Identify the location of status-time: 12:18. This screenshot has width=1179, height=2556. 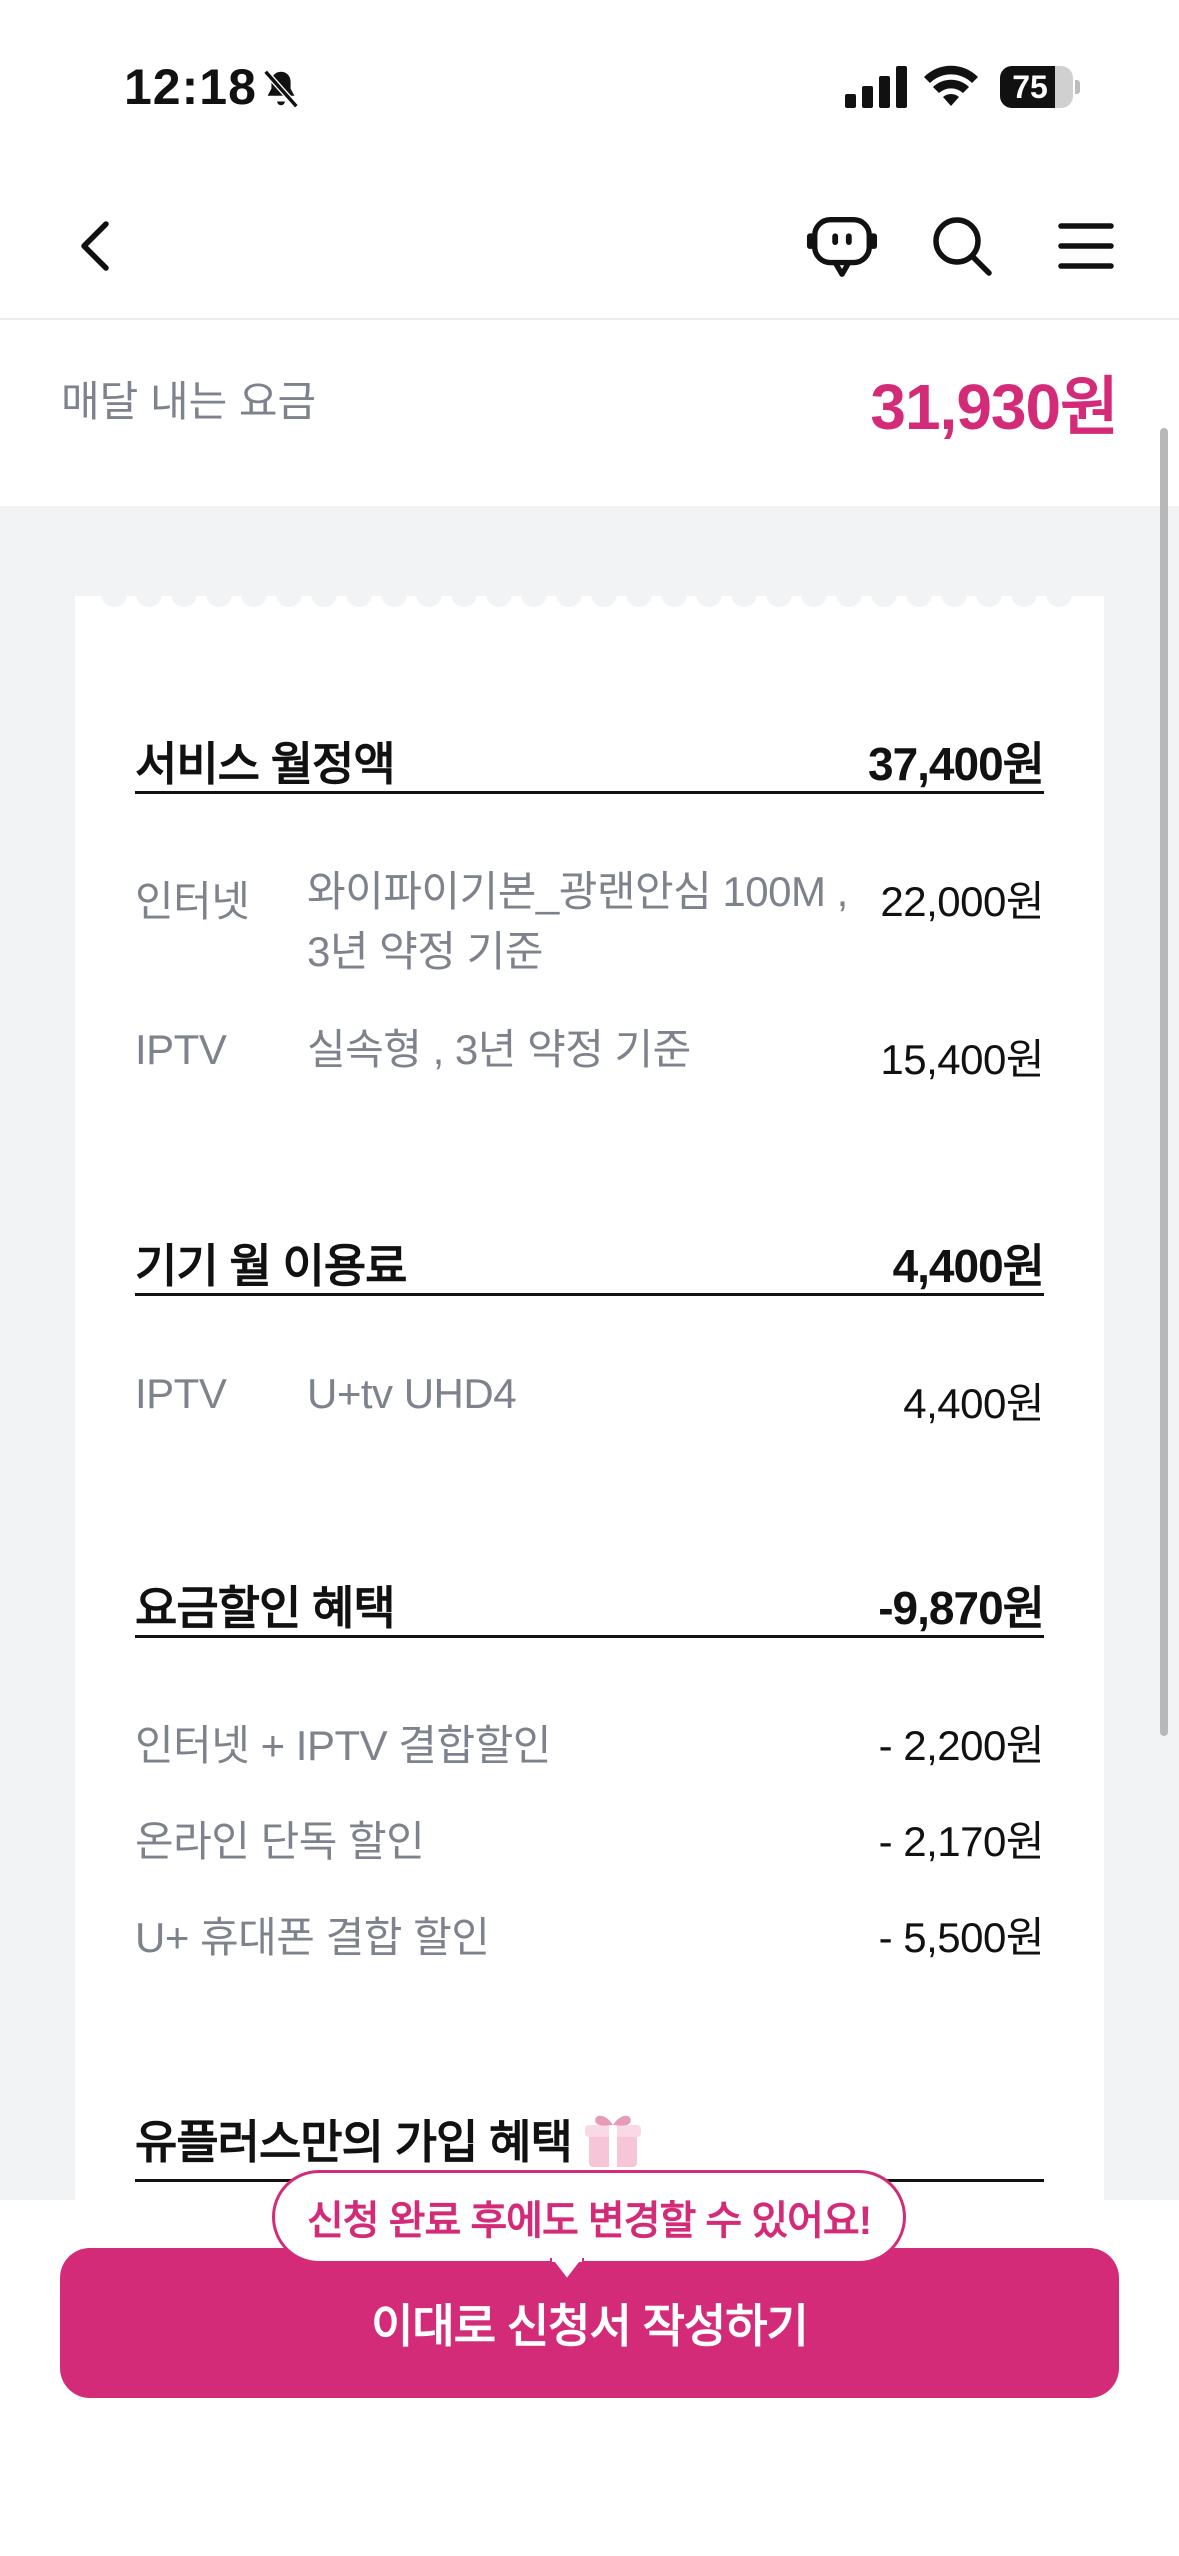
(190, 87).